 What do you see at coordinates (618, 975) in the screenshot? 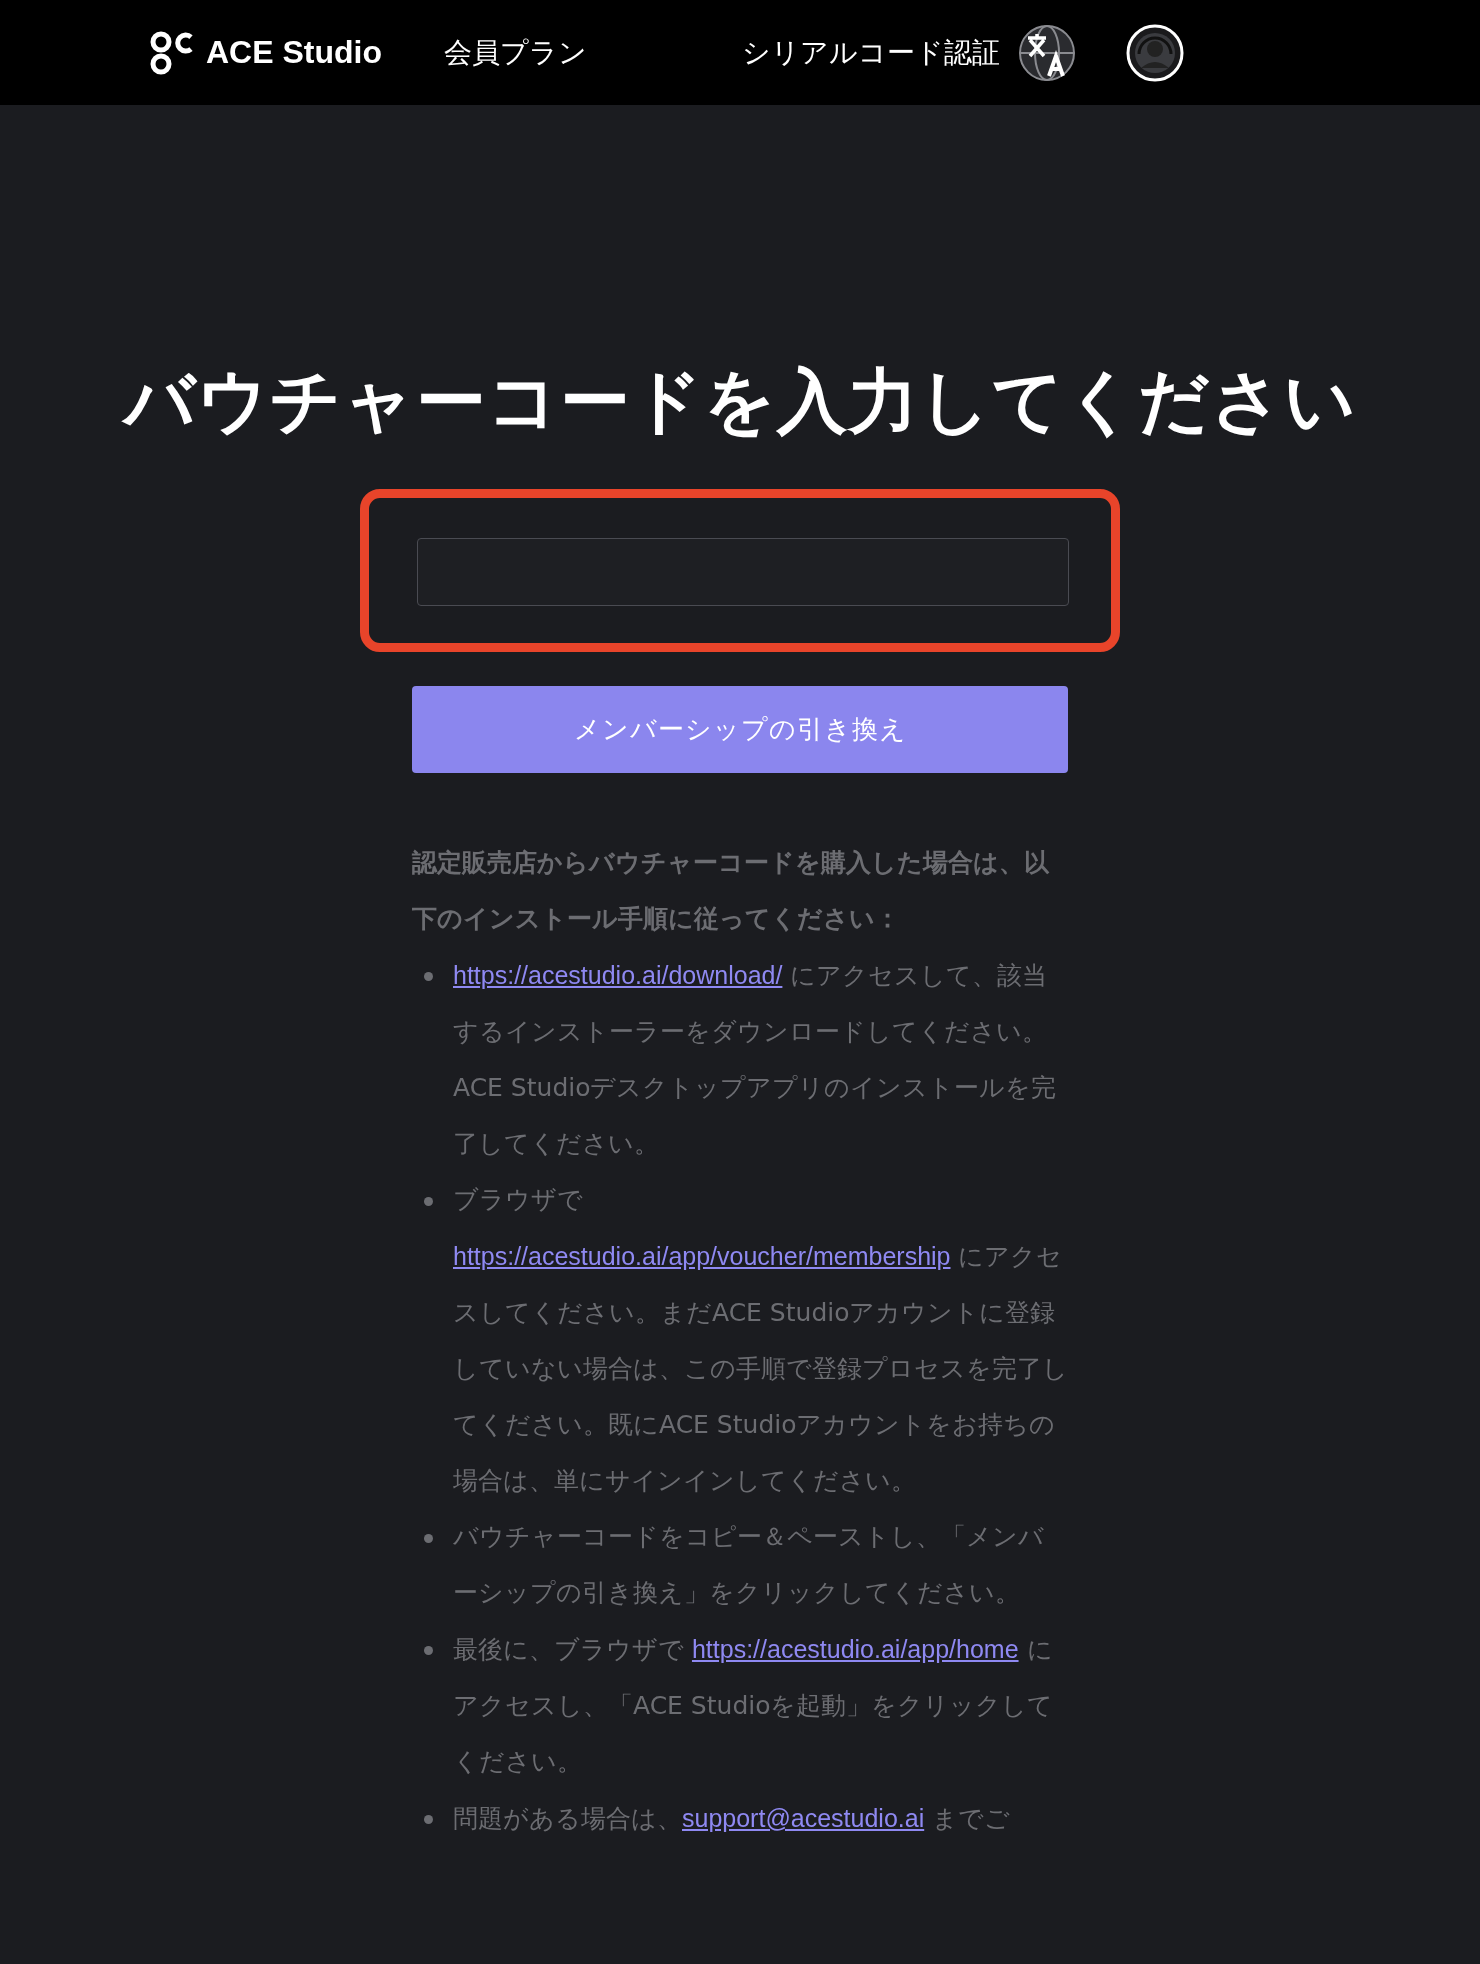
I see `link: https://acestudio.ai/download/` at bounding box center [618, 975].